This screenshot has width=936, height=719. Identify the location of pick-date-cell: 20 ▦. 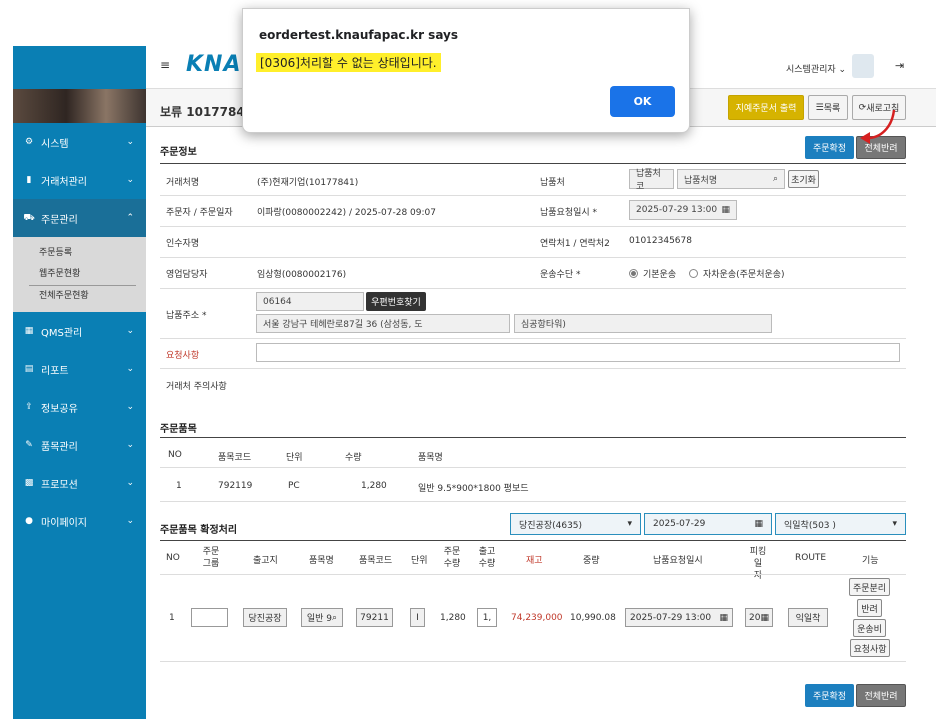
(759, 617).